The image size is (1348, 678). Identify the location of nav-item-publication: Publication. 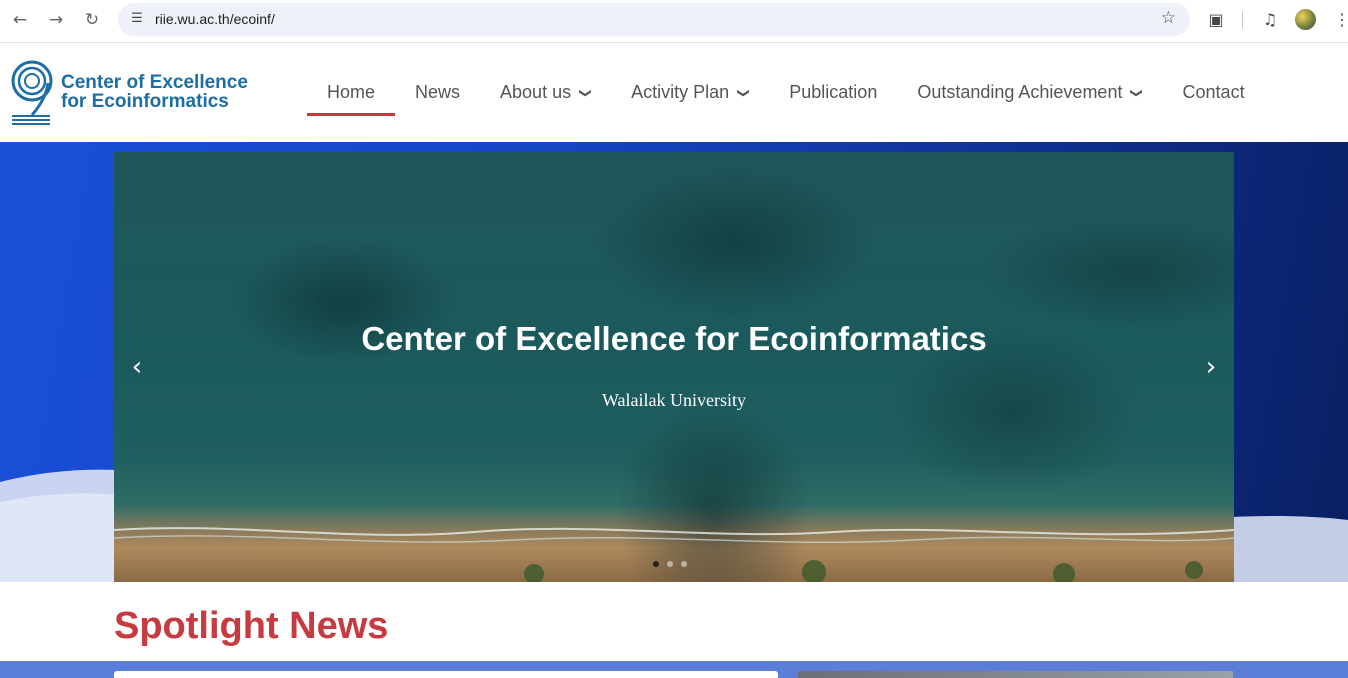
(833, 92).